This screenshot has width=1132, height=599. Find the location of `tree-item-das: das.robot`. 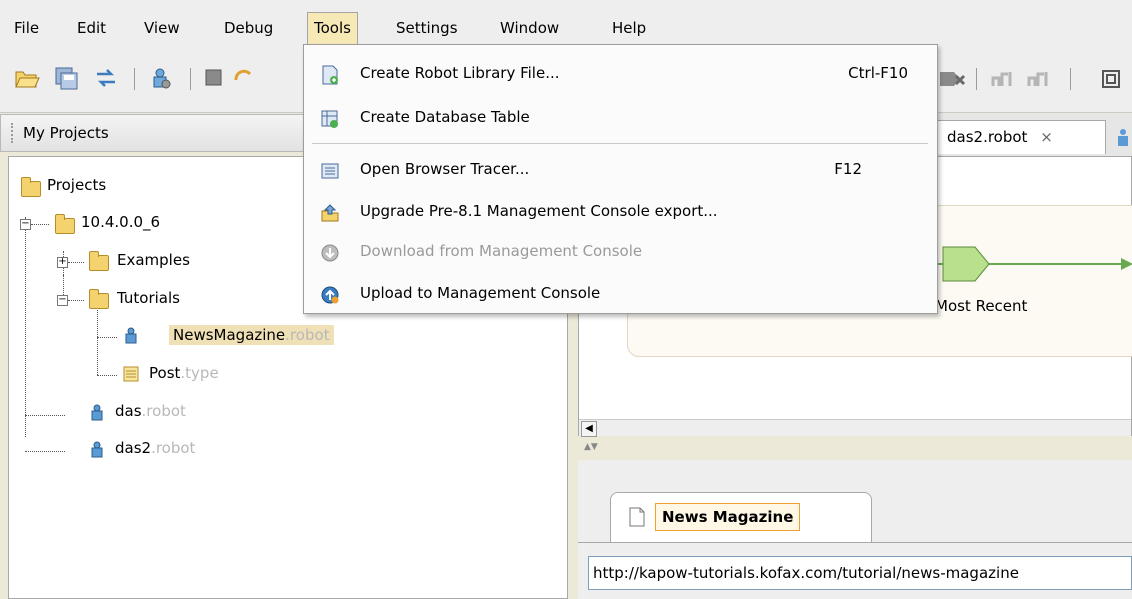

tree-item-das: das.robot is located at coordinates (150, 411).